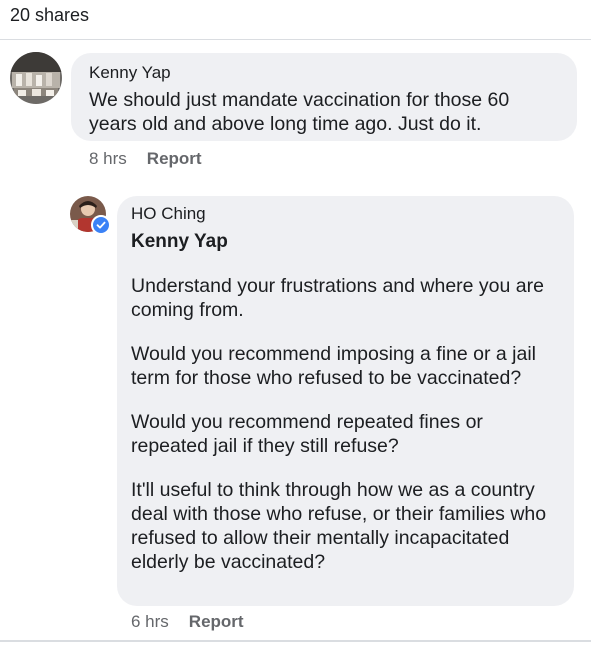 The image size is (591, 647). What do you see at coordinates (345, 214) in the screenshot?
I see `reply-author-name: HO Ching` at bounding box center [345, 214].